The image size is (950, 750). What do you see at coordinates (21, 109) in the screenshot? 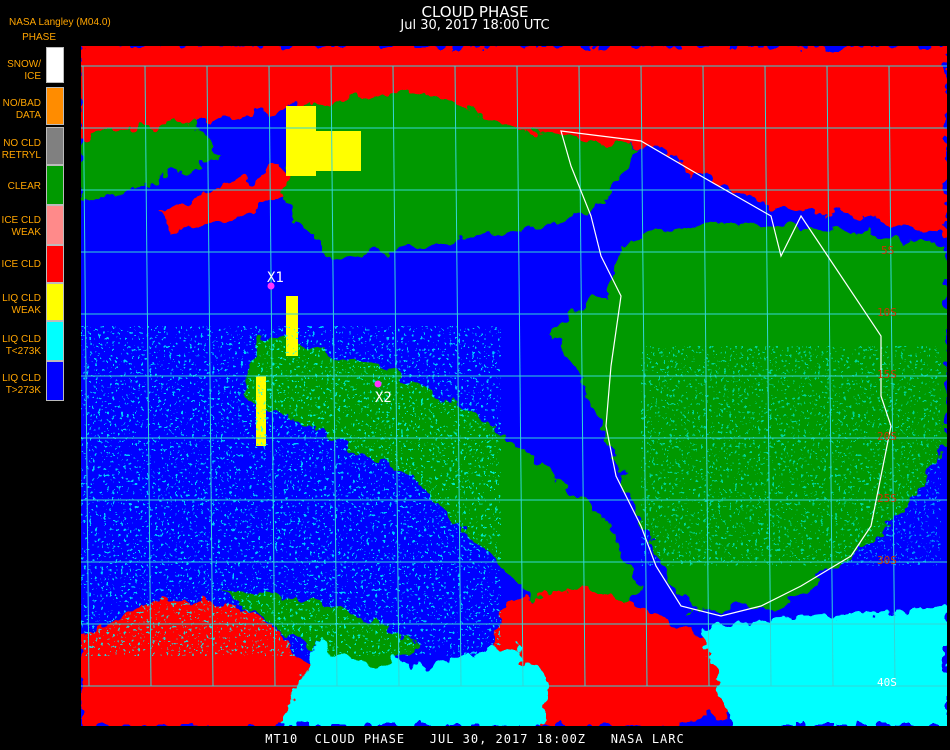
I see `legend-label-no-bad-data: NO/BAD DATA` at bounding box center [21, 109].